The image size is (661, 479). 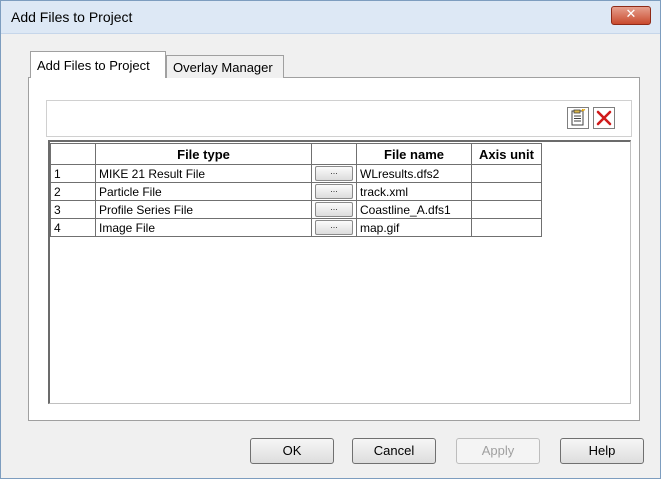 I want to click on cancel-button: Cancel, so click(x=394, y=451).